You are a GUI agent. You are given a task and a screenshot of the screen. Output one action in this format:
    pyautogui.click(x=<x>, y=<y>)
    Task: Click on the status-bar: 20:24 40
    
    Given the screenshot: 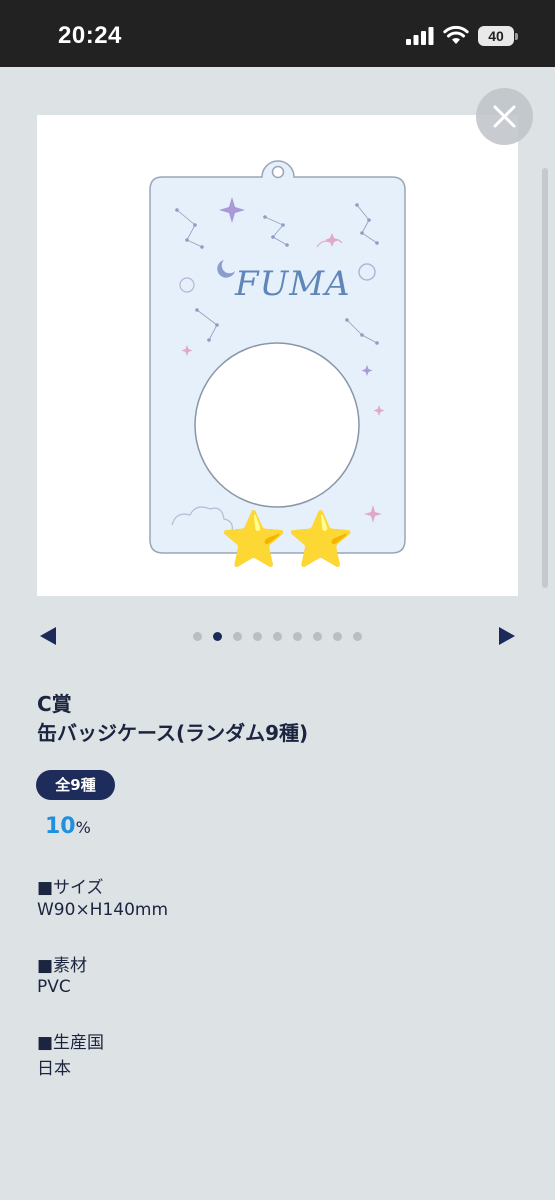 What is the action you would take?
    pyautogui.click(x=277, y=33)
    